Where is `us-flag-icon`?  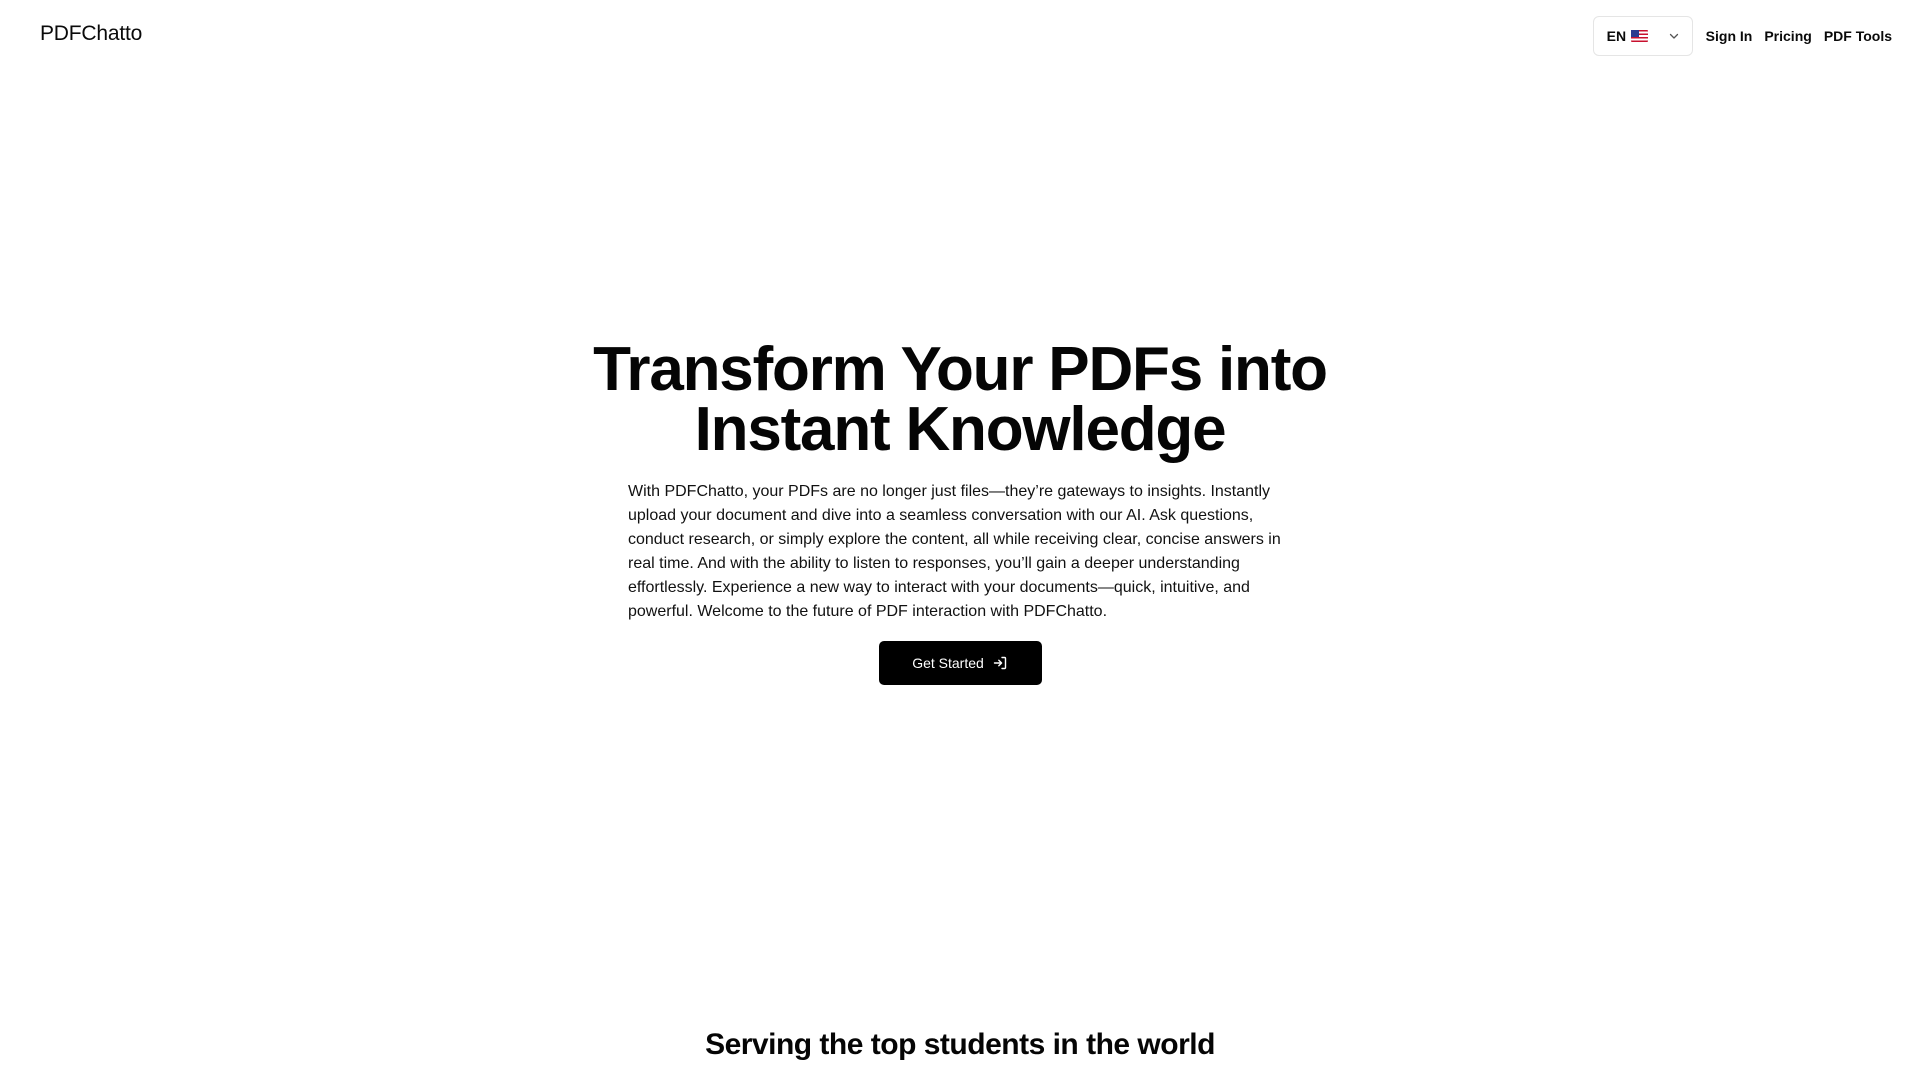
us-flag-icon is located at coordinates (1640, 36).